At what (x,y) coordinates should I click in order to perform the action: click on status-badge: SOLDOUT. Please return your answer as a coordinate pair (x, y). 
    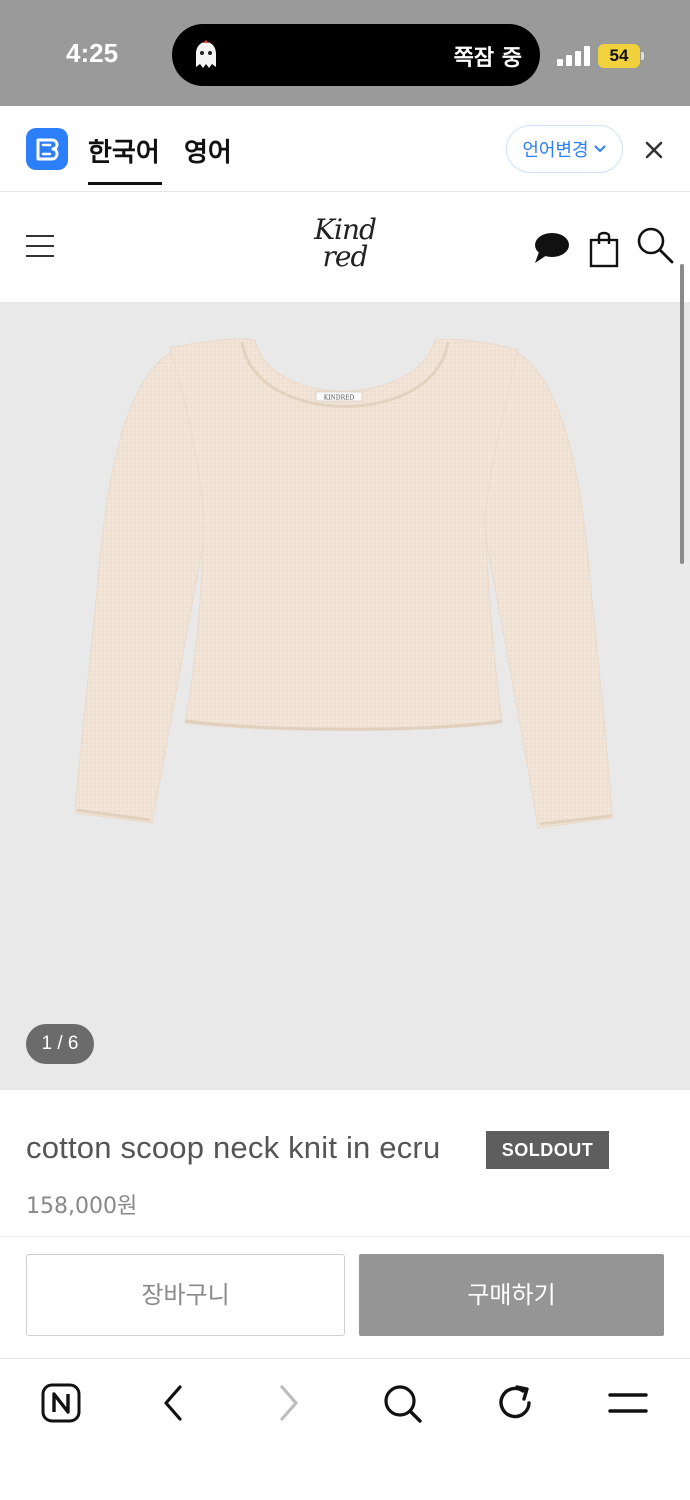
    Looking at the image, I should click on (547, 1150).